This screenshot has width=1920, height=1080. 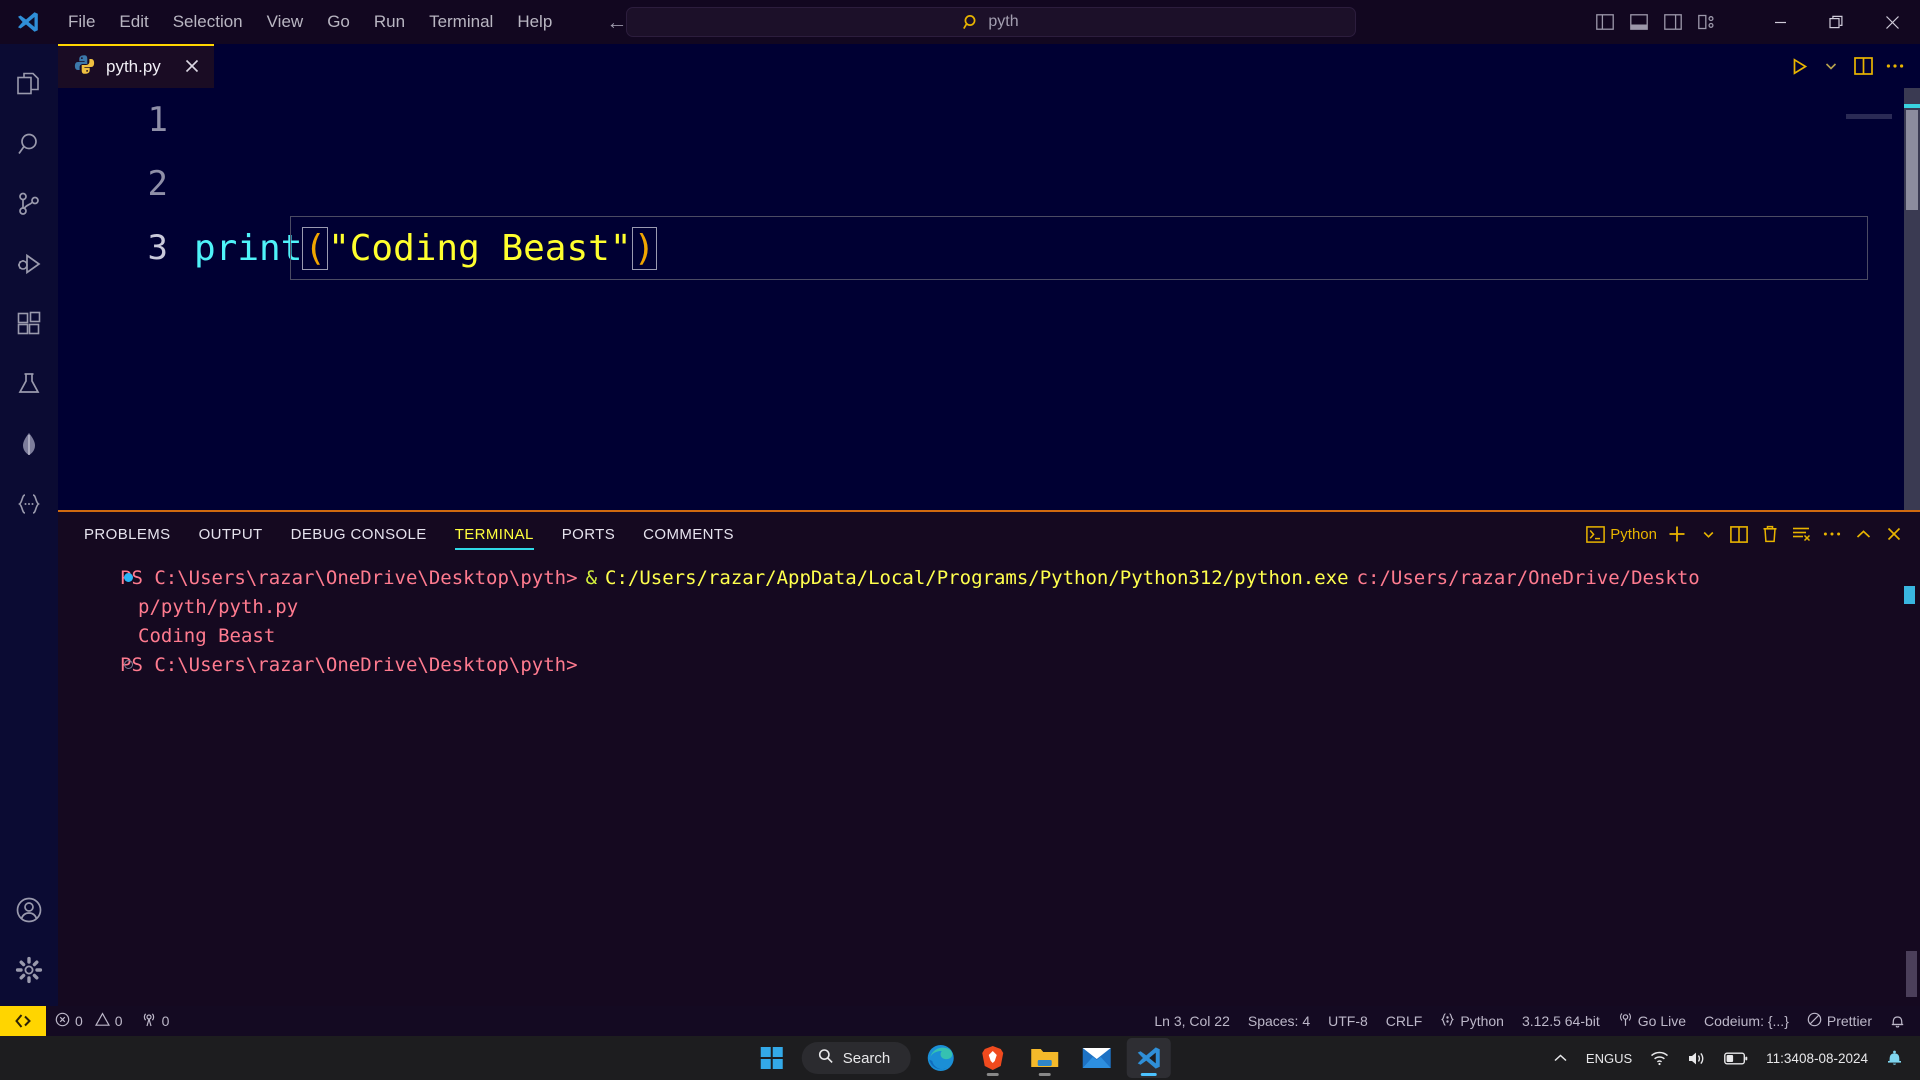 What do you see at coordinates (29, 910) in the screenshot?
I see `accounts-icon` at bounding box center [29, 910].